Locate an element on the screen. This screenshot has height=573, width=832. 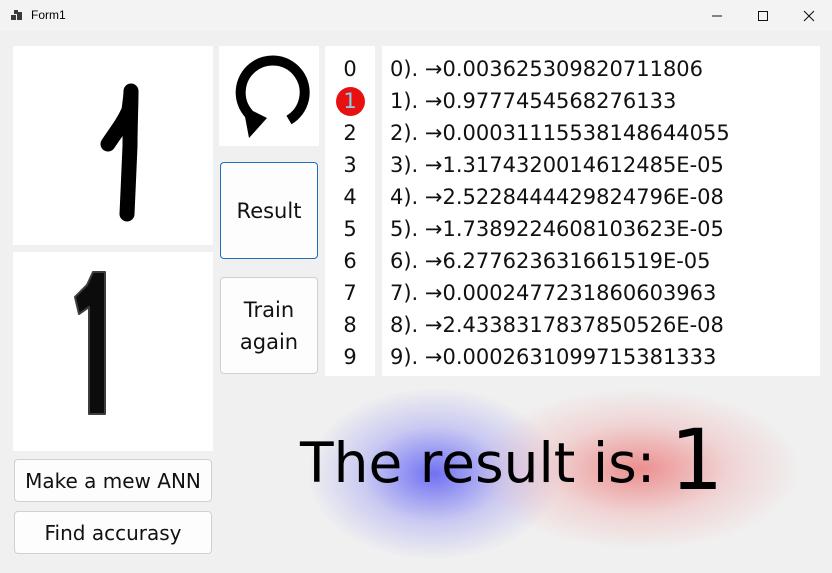
digit-index-0: 0 is located at coordinates (350, 69).